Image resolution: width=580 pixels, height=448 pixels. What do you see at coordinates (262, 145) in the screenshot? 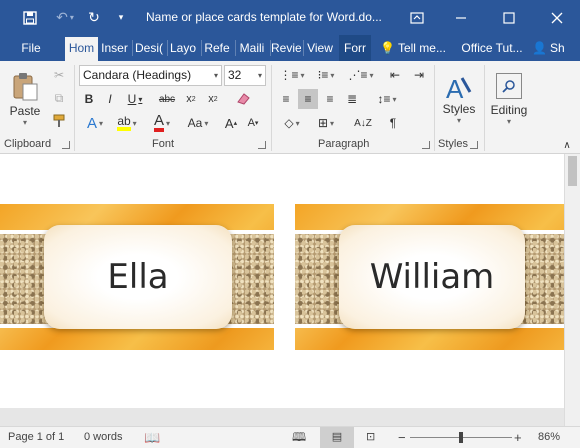
I see `font-launcher-icon` at bounding box center [262, 145].